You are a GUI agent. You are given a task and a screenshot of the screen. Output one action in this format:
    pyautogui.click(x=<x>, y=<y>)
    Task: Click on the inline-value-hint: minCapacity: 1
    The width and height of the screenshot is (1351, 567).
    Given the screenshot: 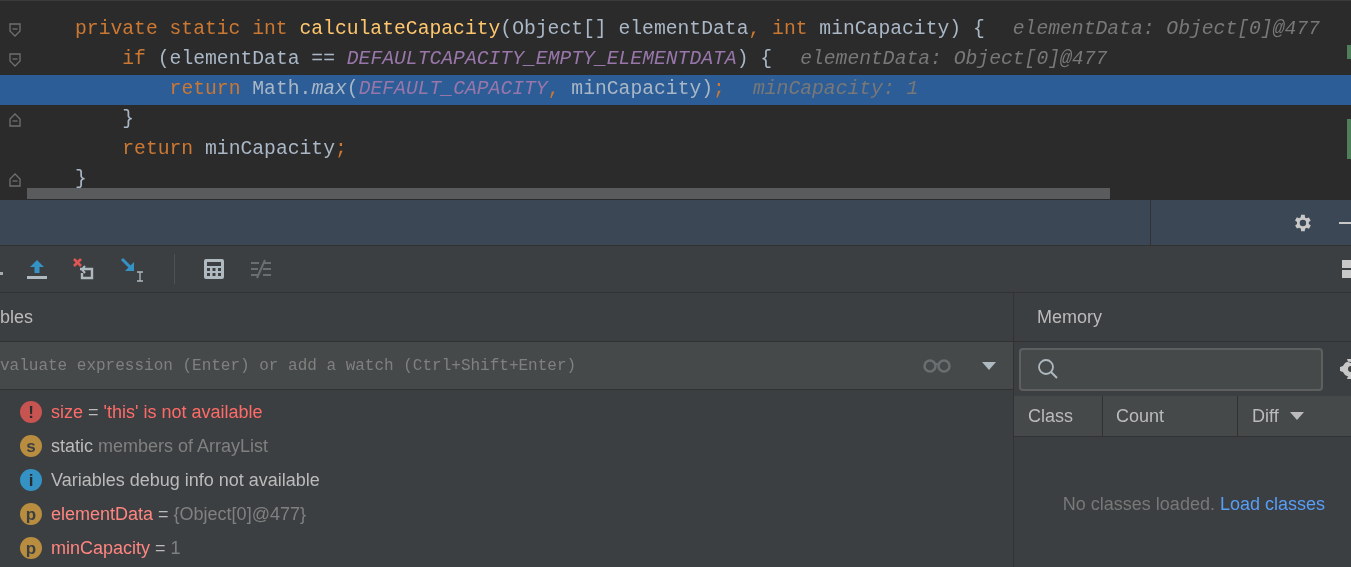 What is the action you would take?
    pyautogui.click(x=835, y=90)
    